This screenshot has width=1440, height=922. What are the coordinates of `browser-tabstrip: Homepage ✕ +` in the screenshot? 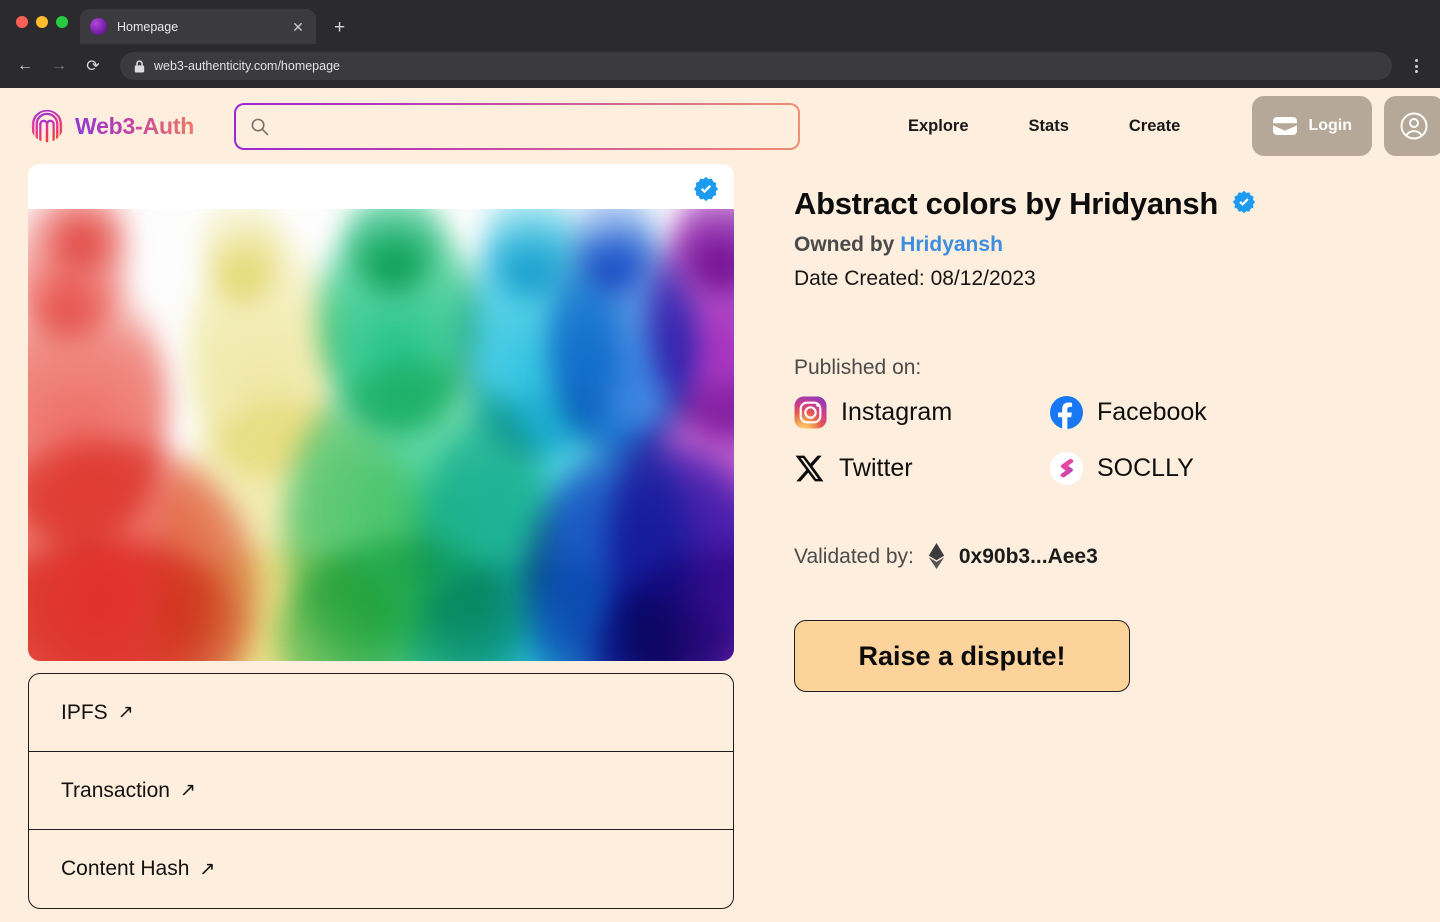 It's located at (720, 22).